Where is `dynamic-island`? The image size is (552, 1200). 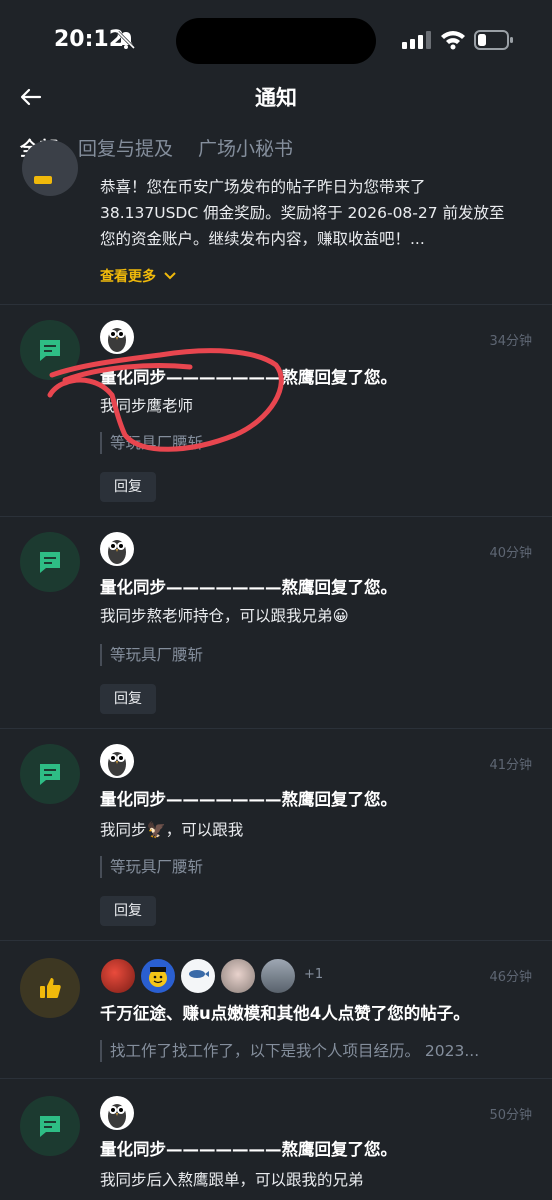
dynamic-island is located at coordinates (276, 41).